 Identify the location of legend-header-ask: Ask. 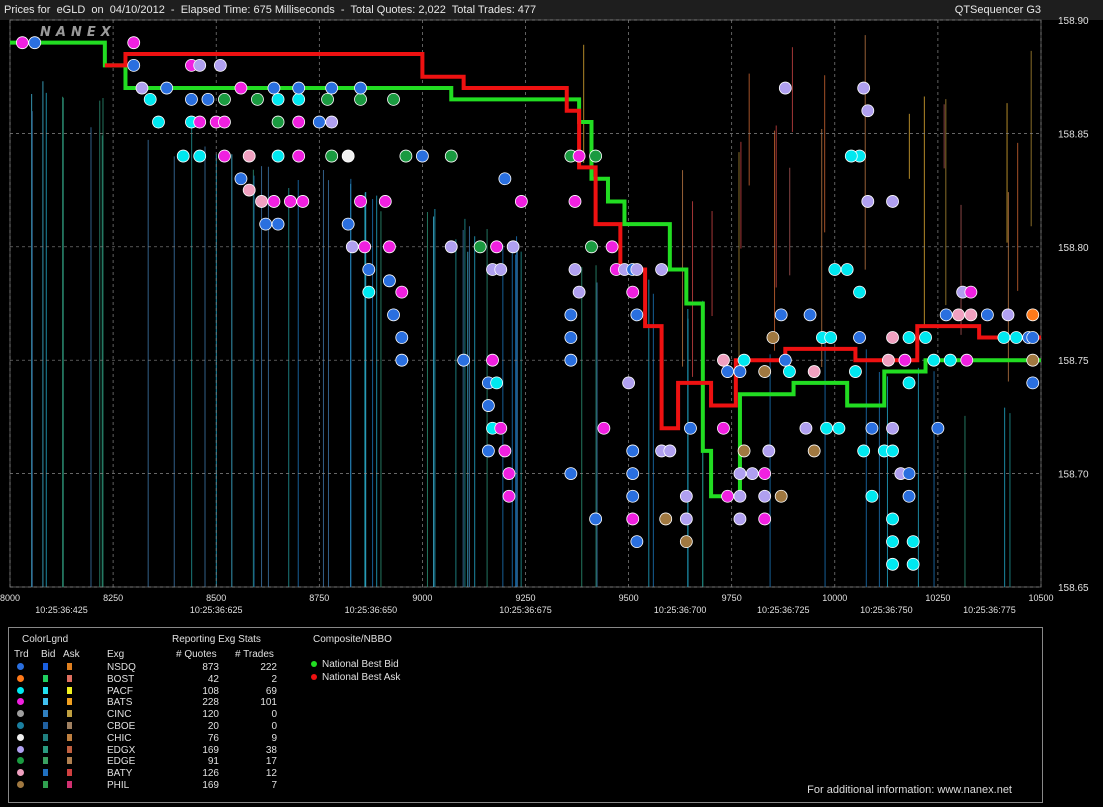
(71, 654).